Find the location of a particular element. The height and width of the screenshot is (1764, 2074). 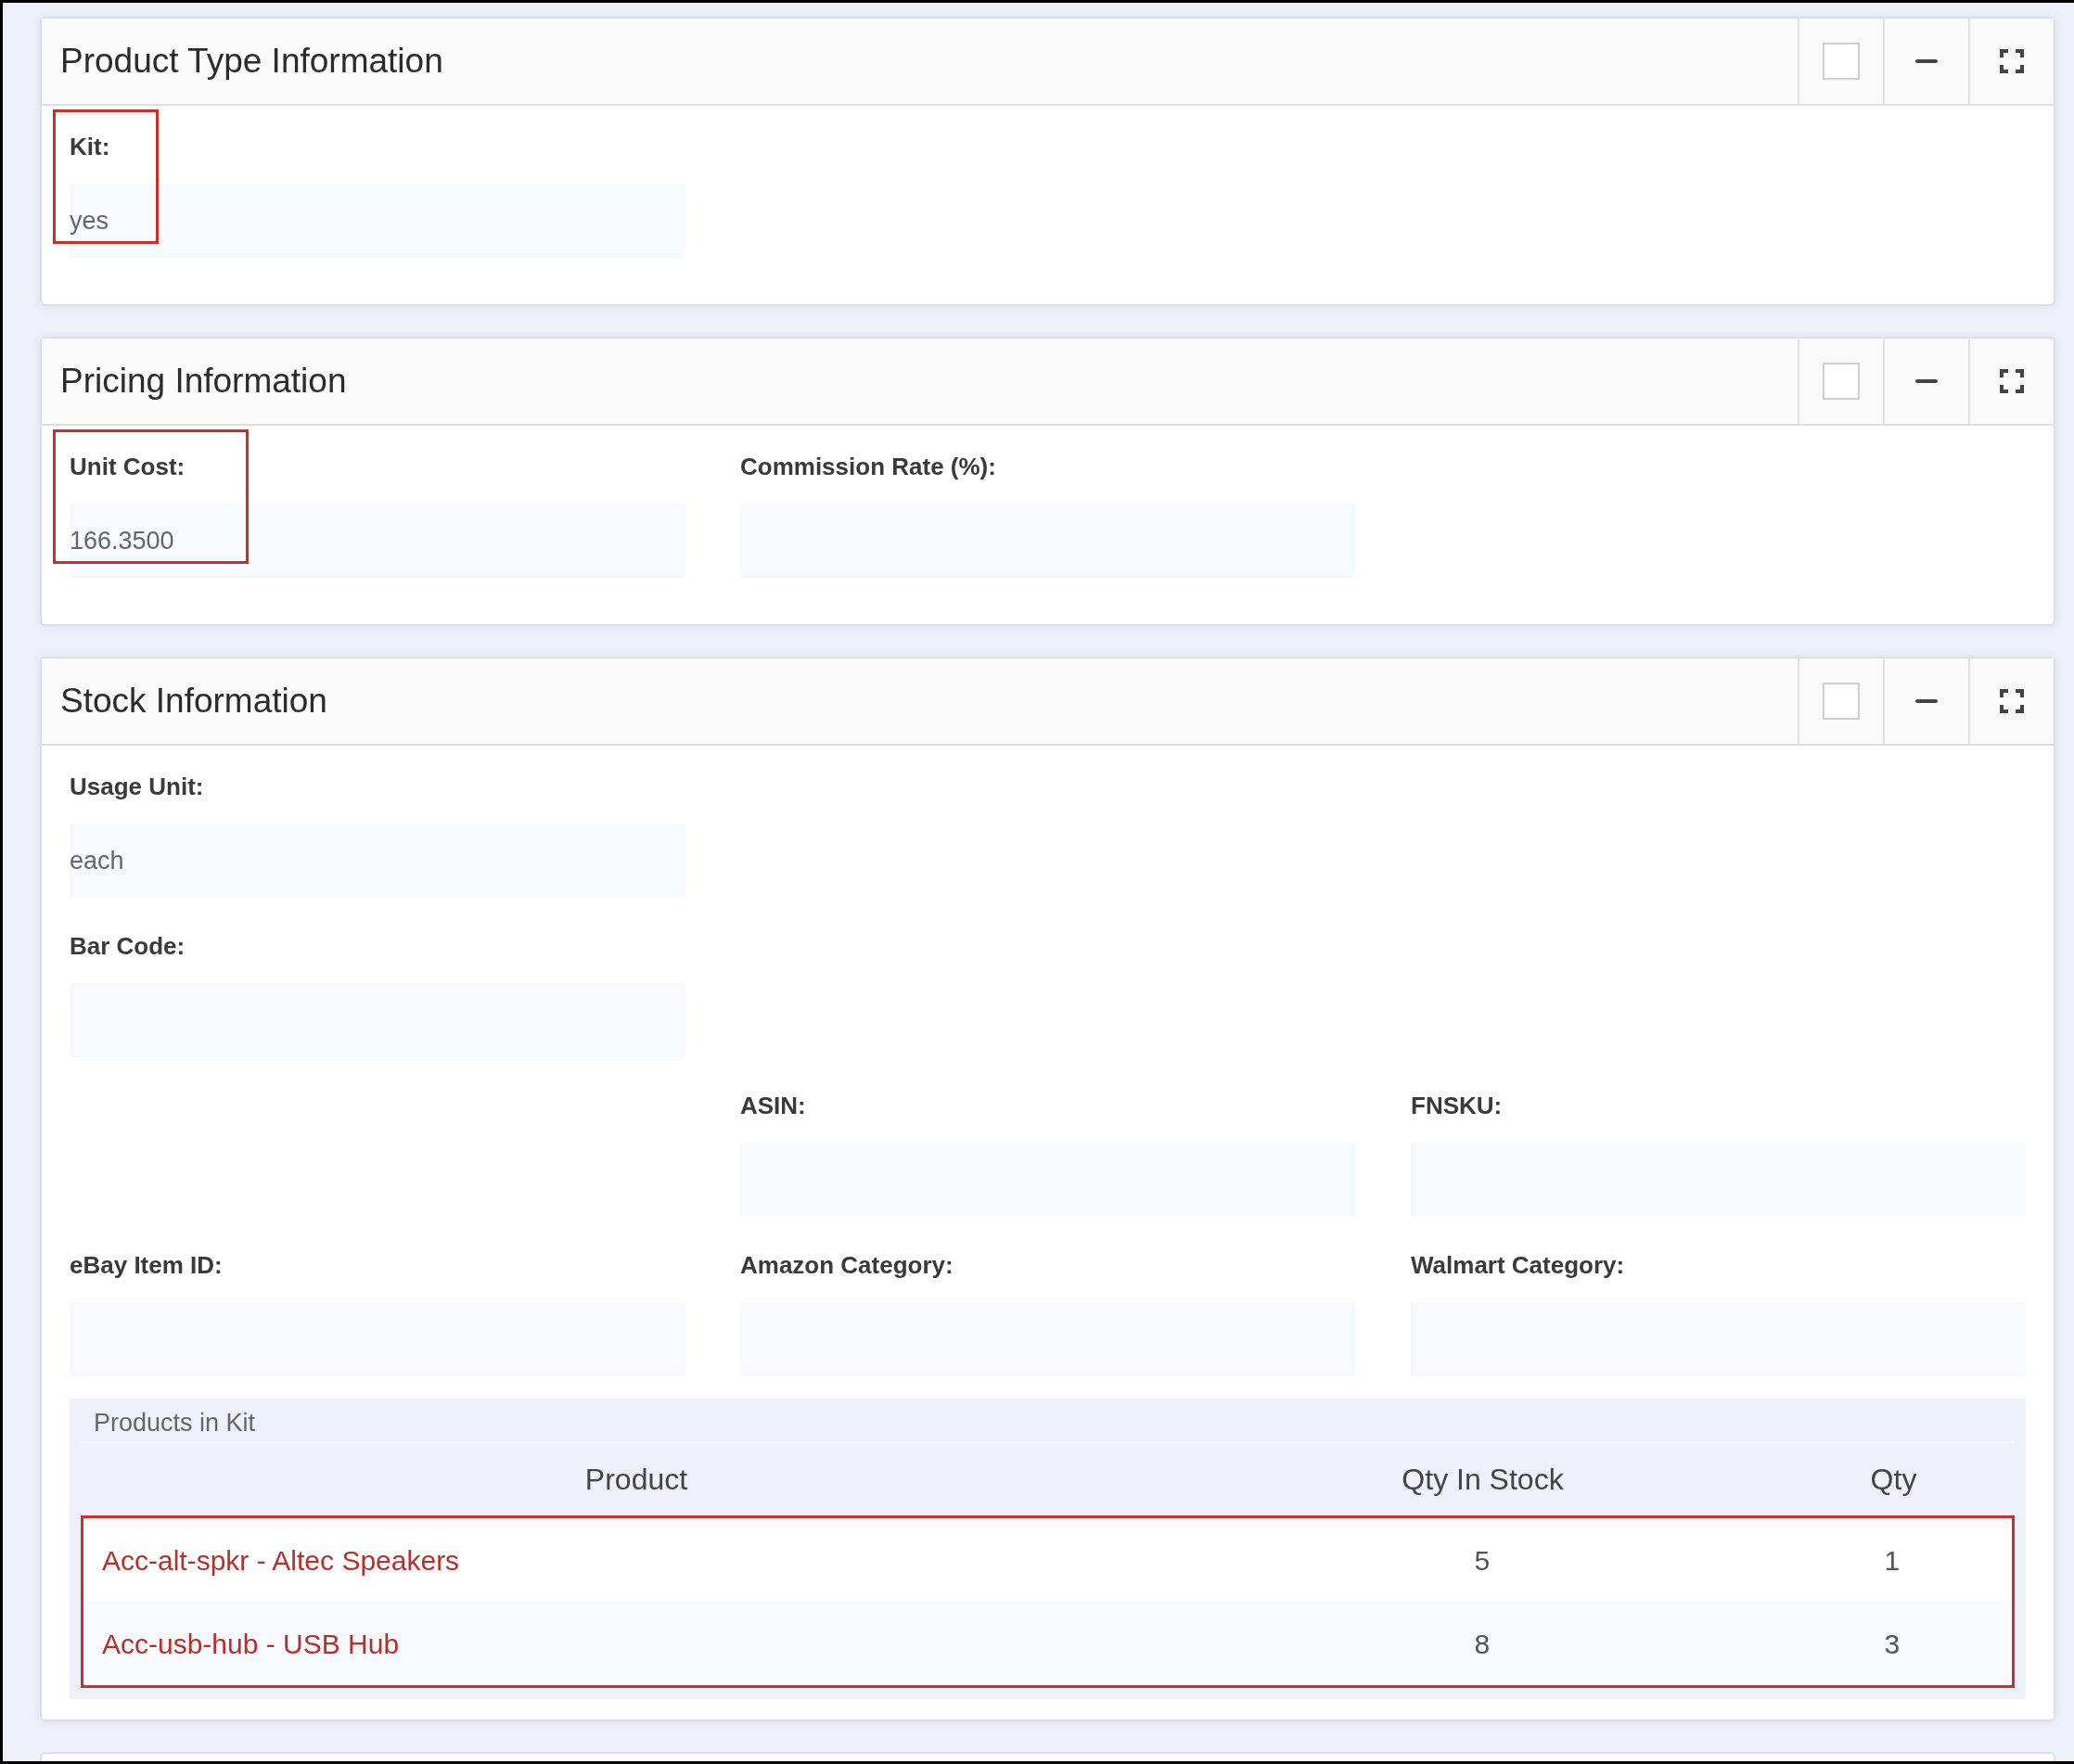

card-title: Product Type Information is located at coordinates (251, 62).